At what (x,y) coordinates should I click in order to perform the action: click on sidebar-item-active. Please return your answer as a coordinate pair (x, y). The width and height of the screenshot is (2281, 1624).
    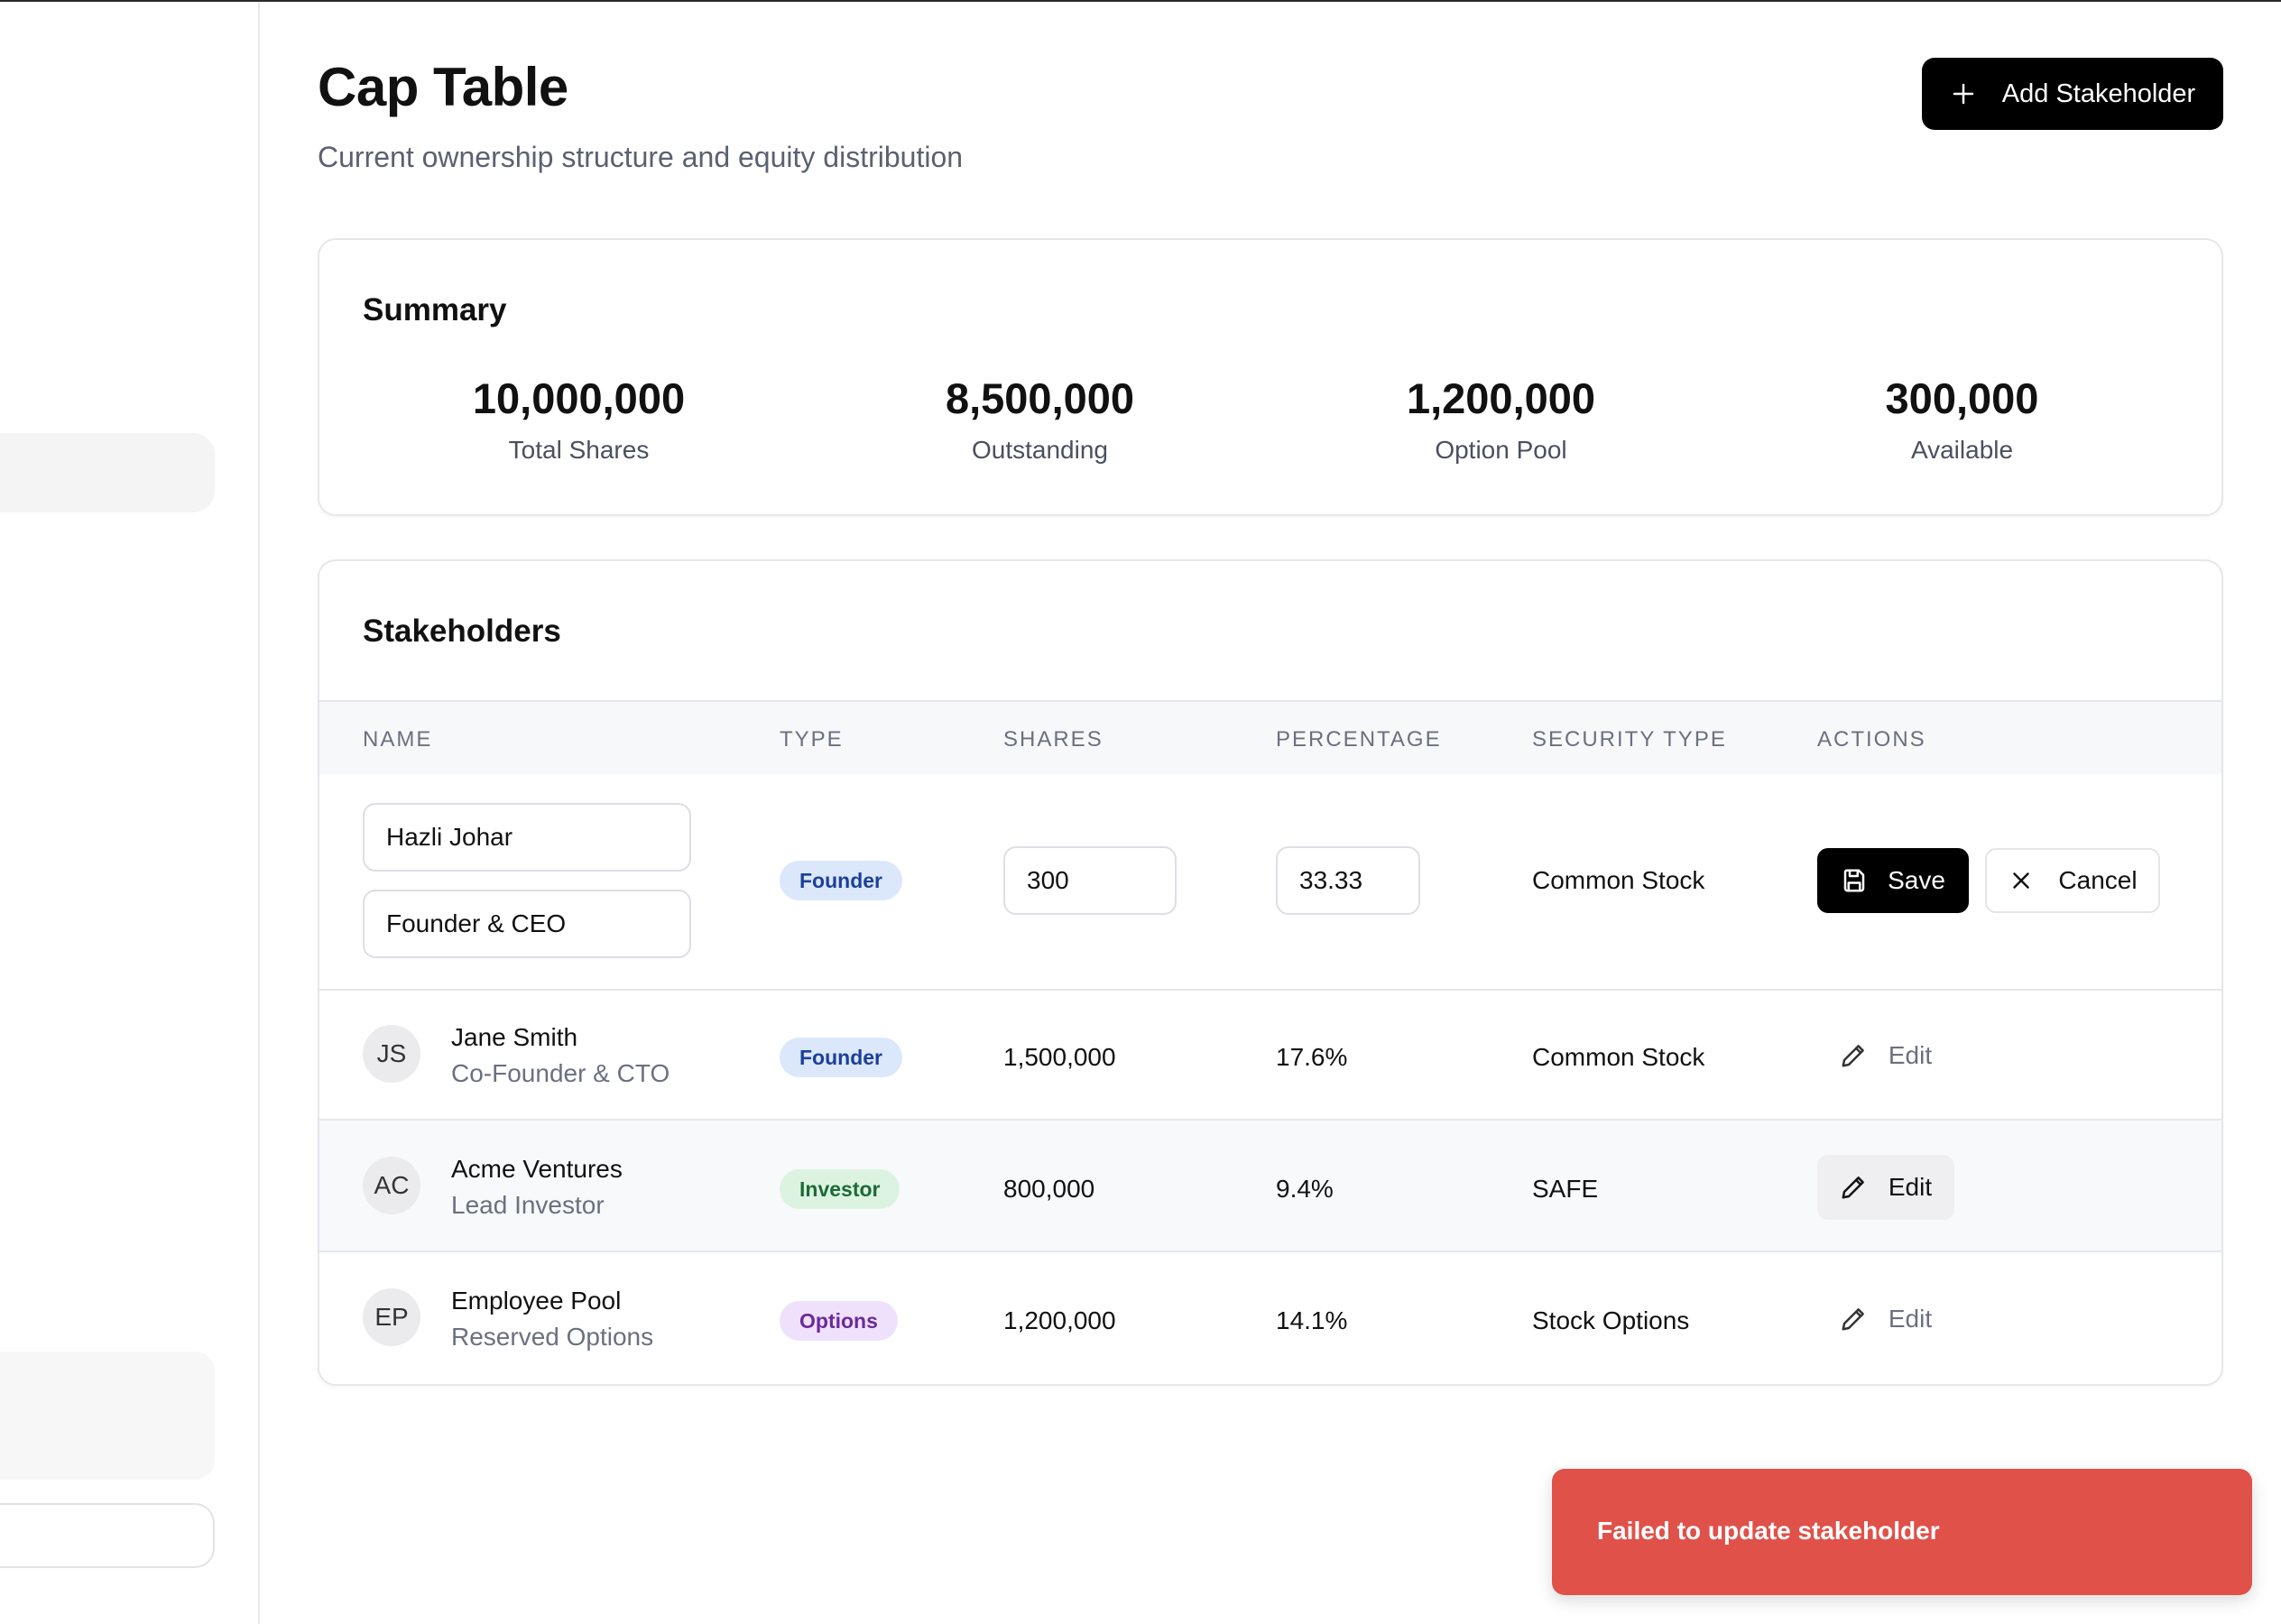
    Looking at the image, I should click on (107, 473).